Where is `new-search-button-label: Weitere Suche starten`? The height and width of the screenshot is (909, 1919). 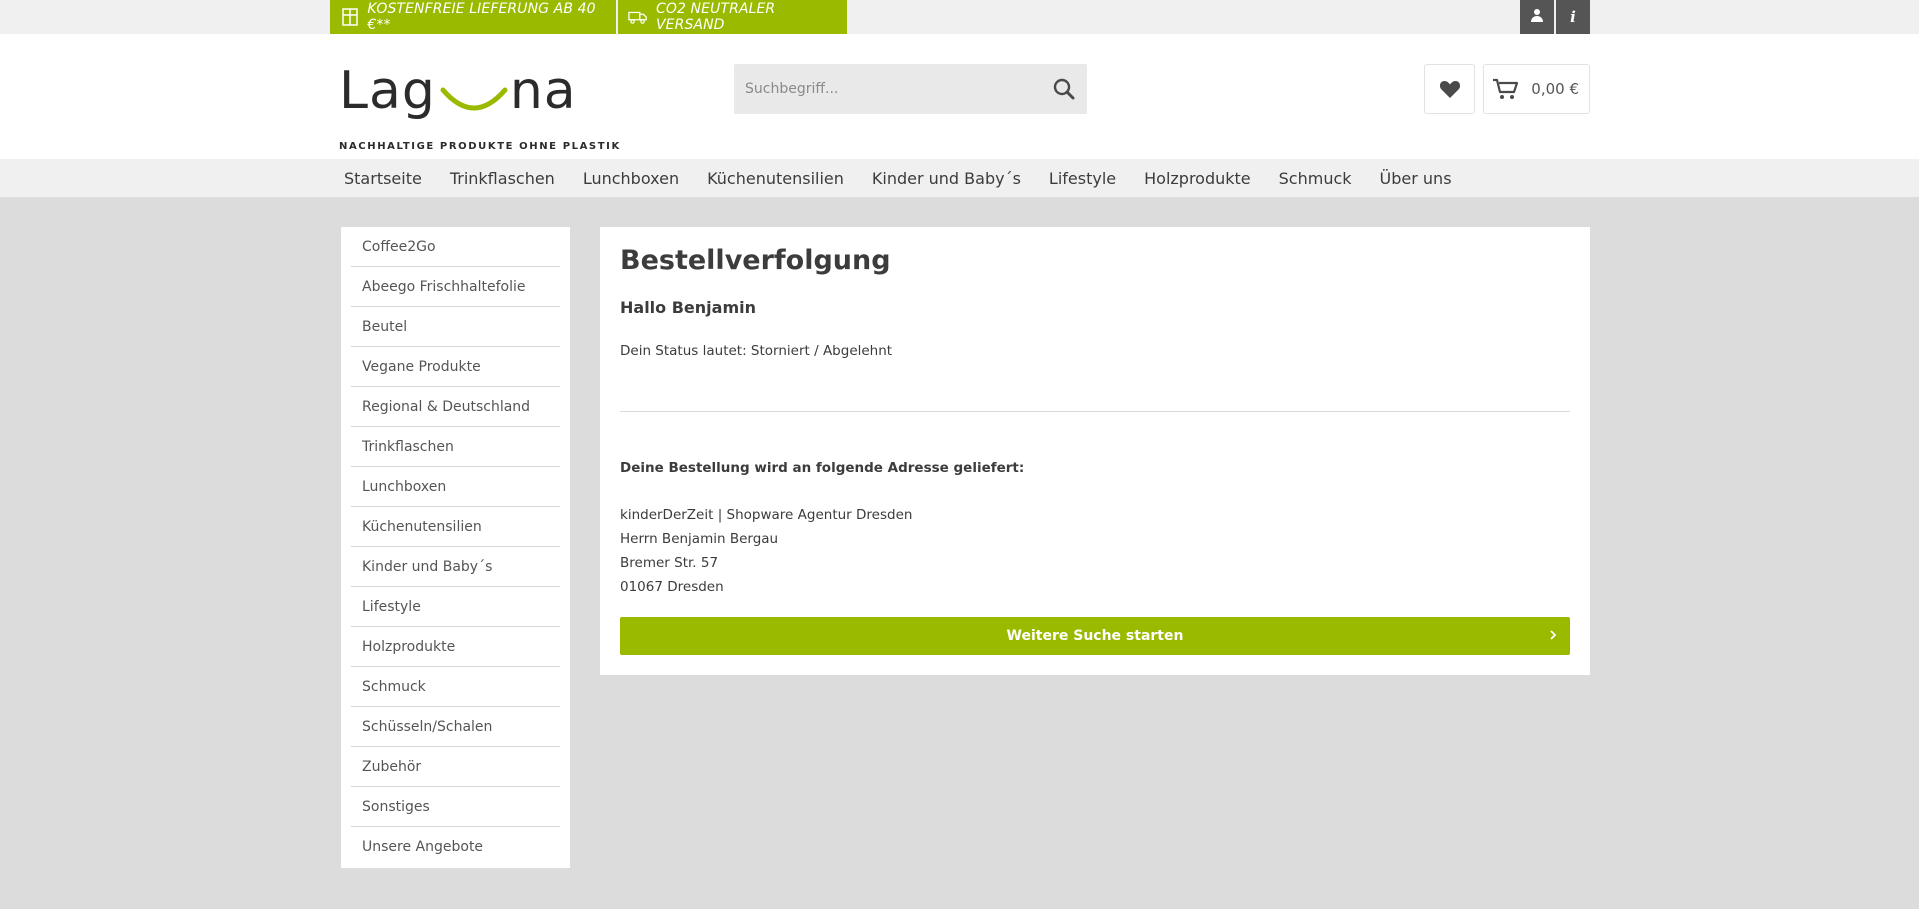
new-search-button-label: Weitere Suche starten is located at coordinates (1095, 636).